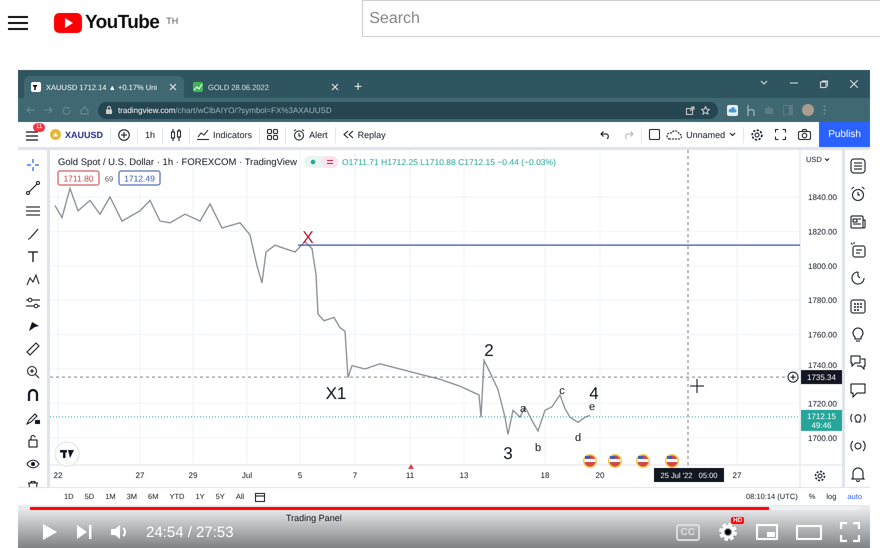 This screenshot has width=880, height=548. I want to click on time-axis-label: 29, so click(193, 475).